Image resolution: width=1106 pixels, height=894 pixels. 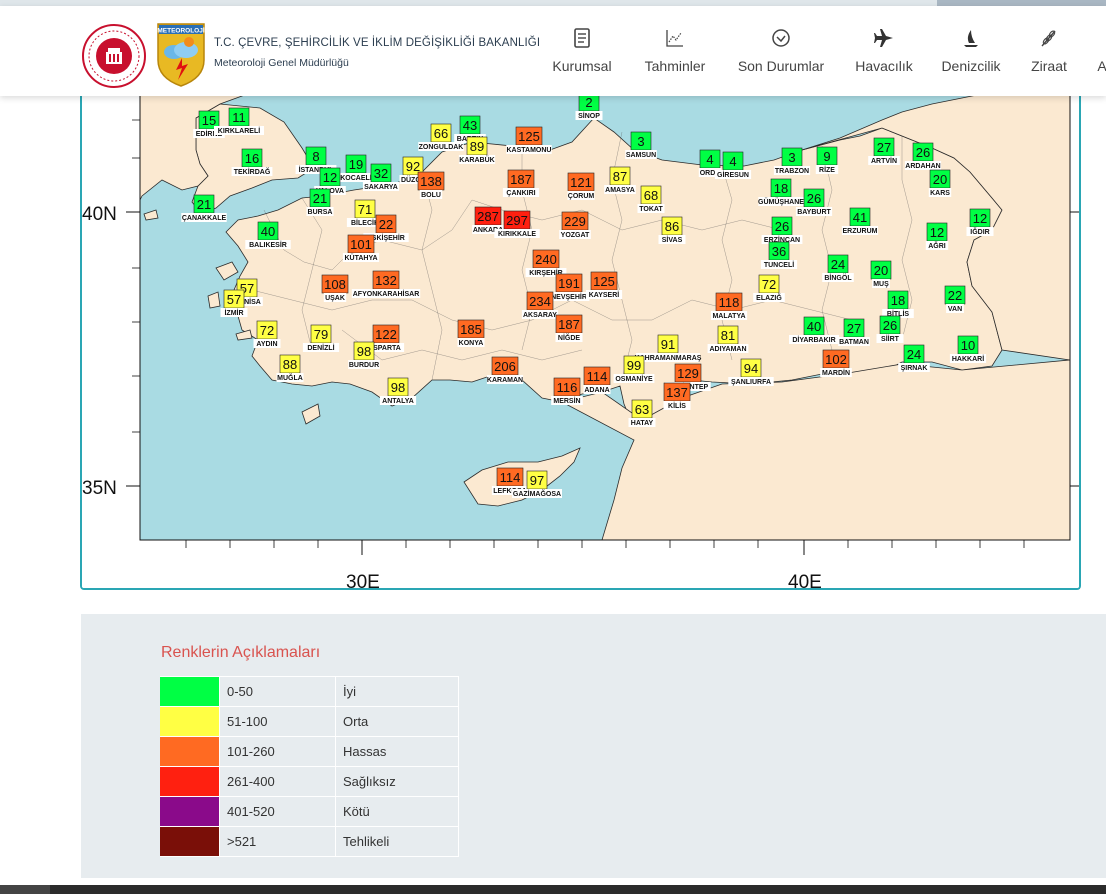 I want to click on station-name: HATAY, so click(x=642, y=423).